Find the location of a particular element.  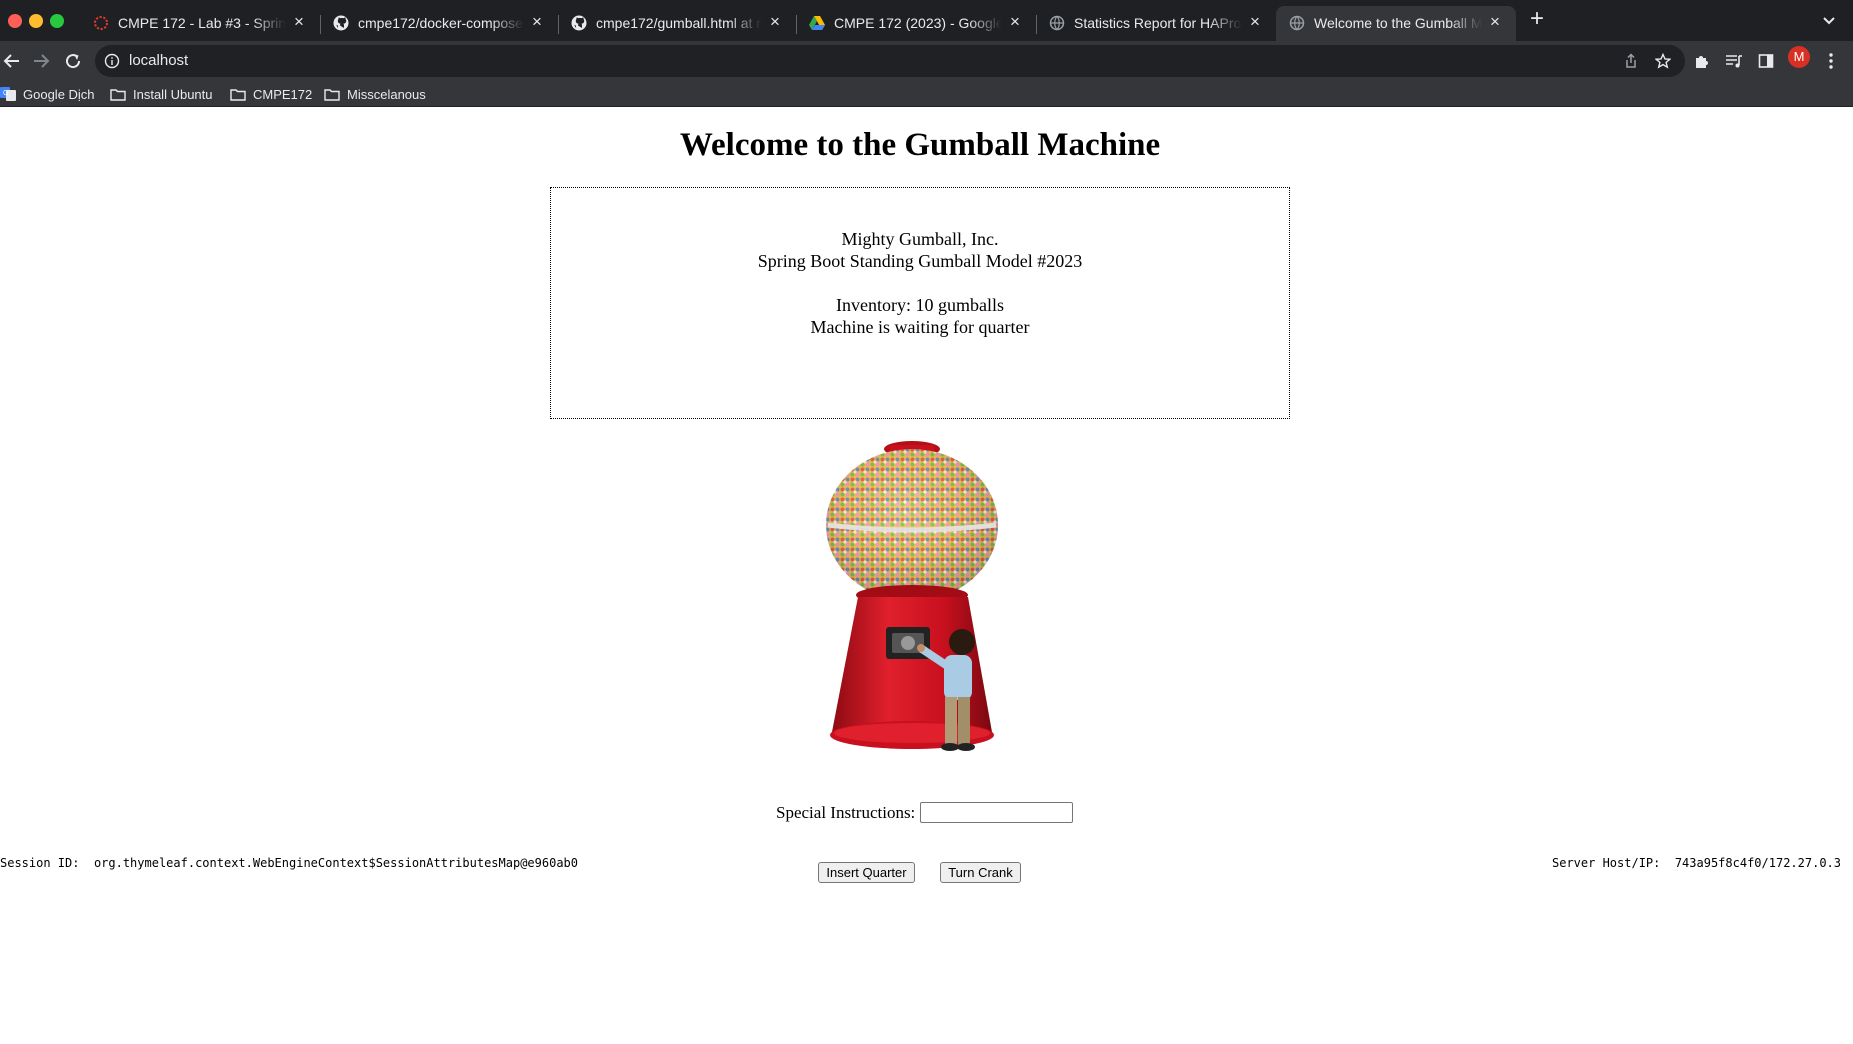

server-label: Server Host/IP: is located at coordinates (1606, 863).